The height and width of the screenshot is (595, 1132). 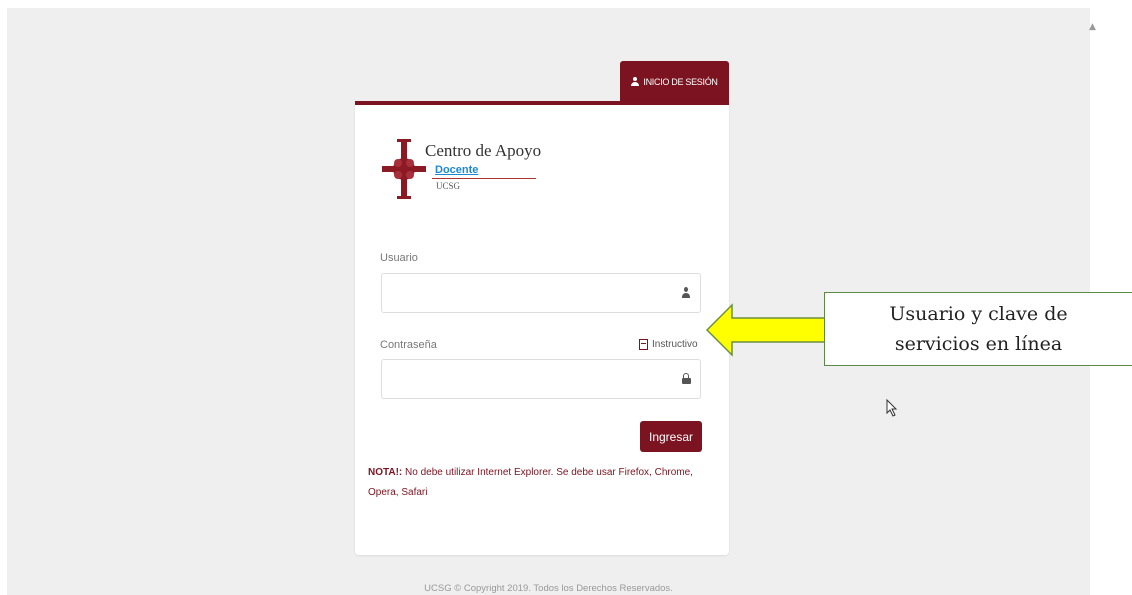 I want to click on ucsg-cross-logo-icon, so click(x=404, y=169).